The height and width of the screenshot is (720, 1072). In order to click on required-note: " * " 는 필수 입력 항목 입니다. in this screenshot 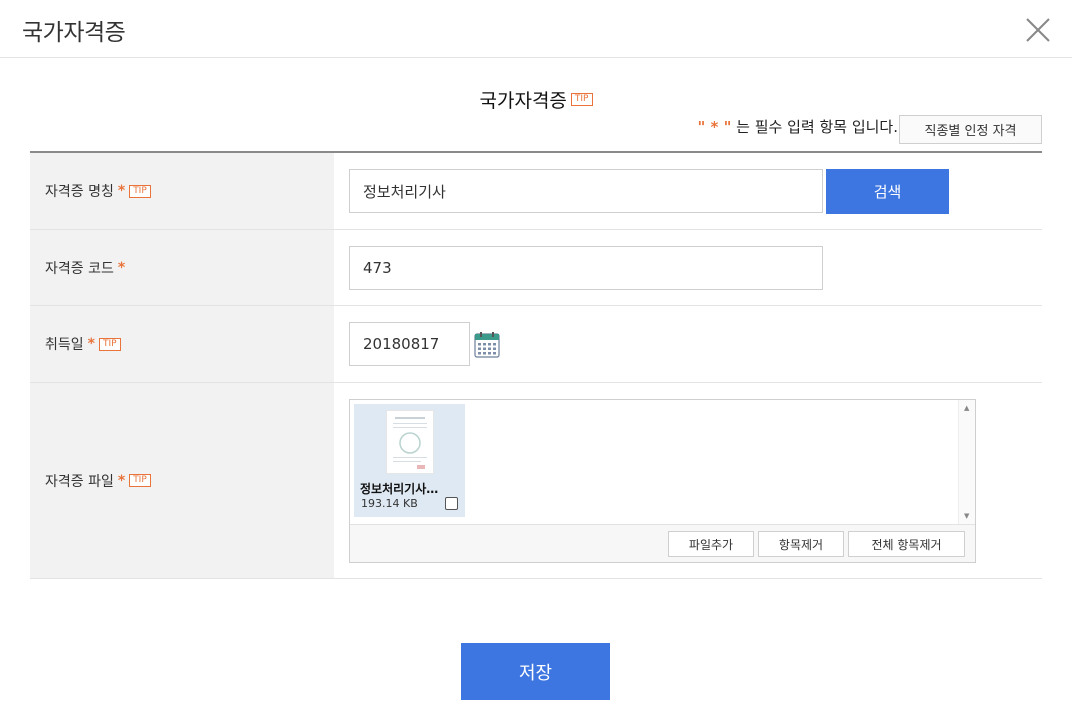, I will do `click(797, 126)`.